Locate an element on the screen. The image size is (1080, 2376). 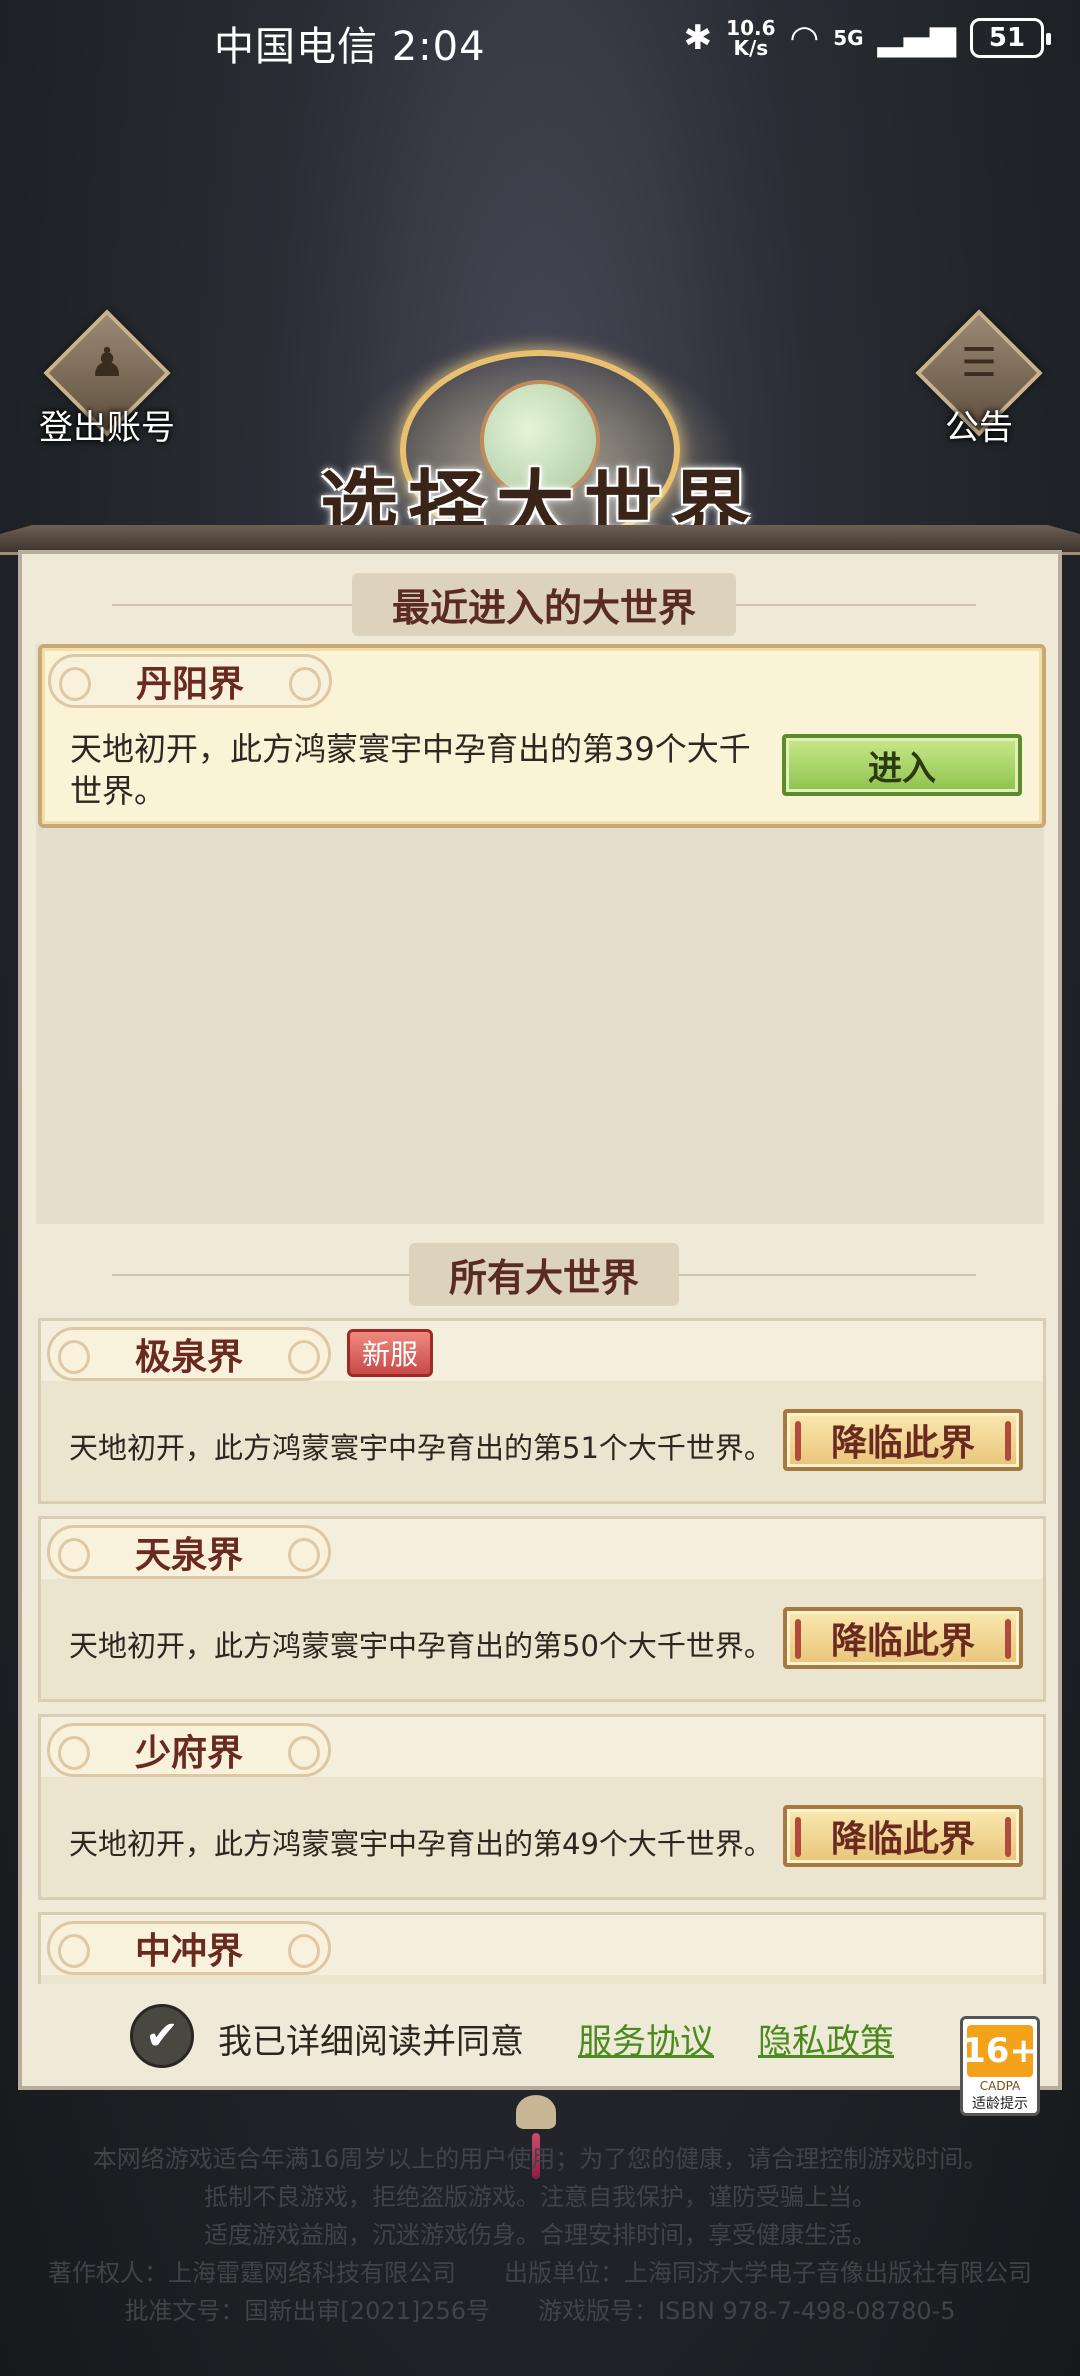
age-rating-tip: 适龄提示 is located at coordinates (1000, 2104).